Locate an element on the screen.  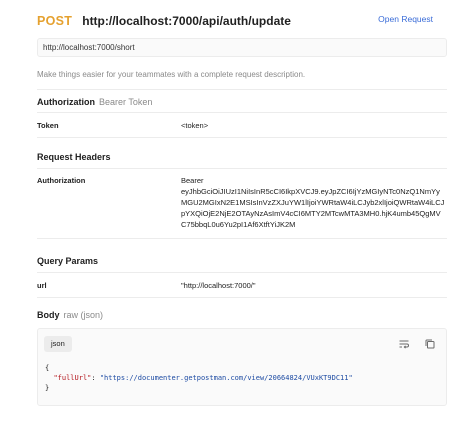
request-headers-title: Request Headers is located at coordinates (74, 157).